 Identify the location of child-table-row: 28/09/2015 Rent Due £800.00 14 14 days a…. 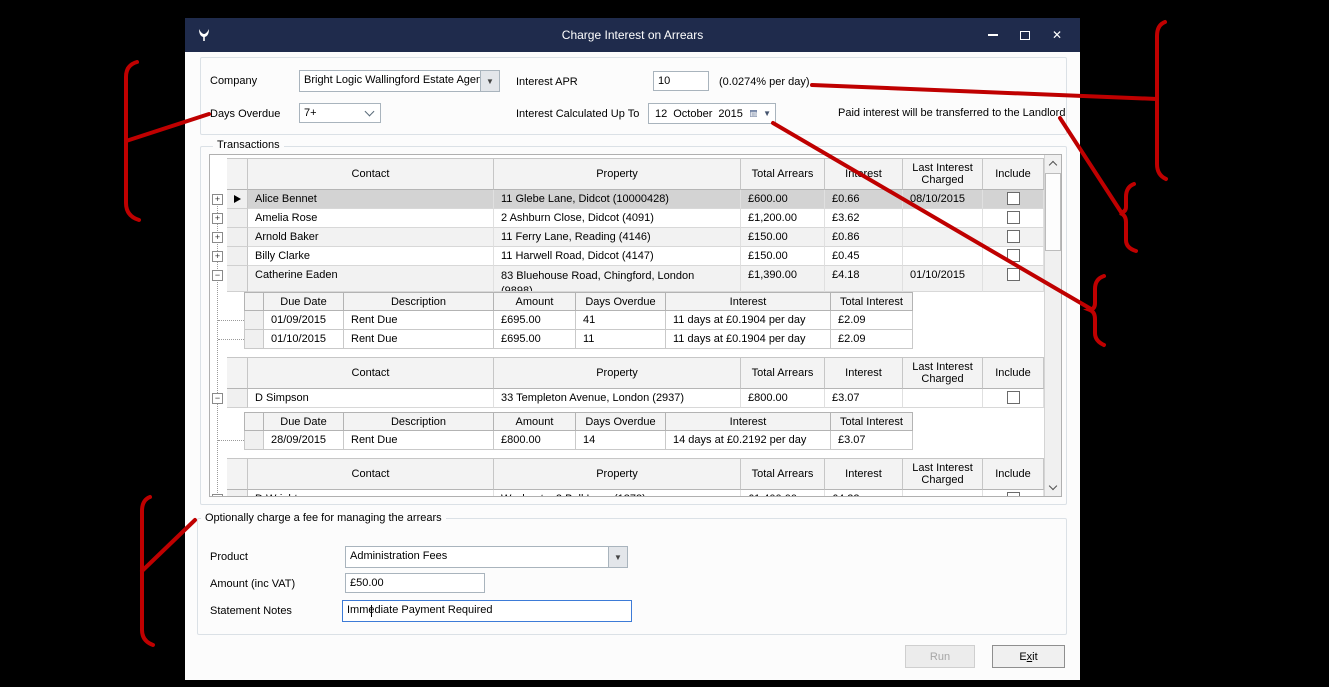
(578, 440).